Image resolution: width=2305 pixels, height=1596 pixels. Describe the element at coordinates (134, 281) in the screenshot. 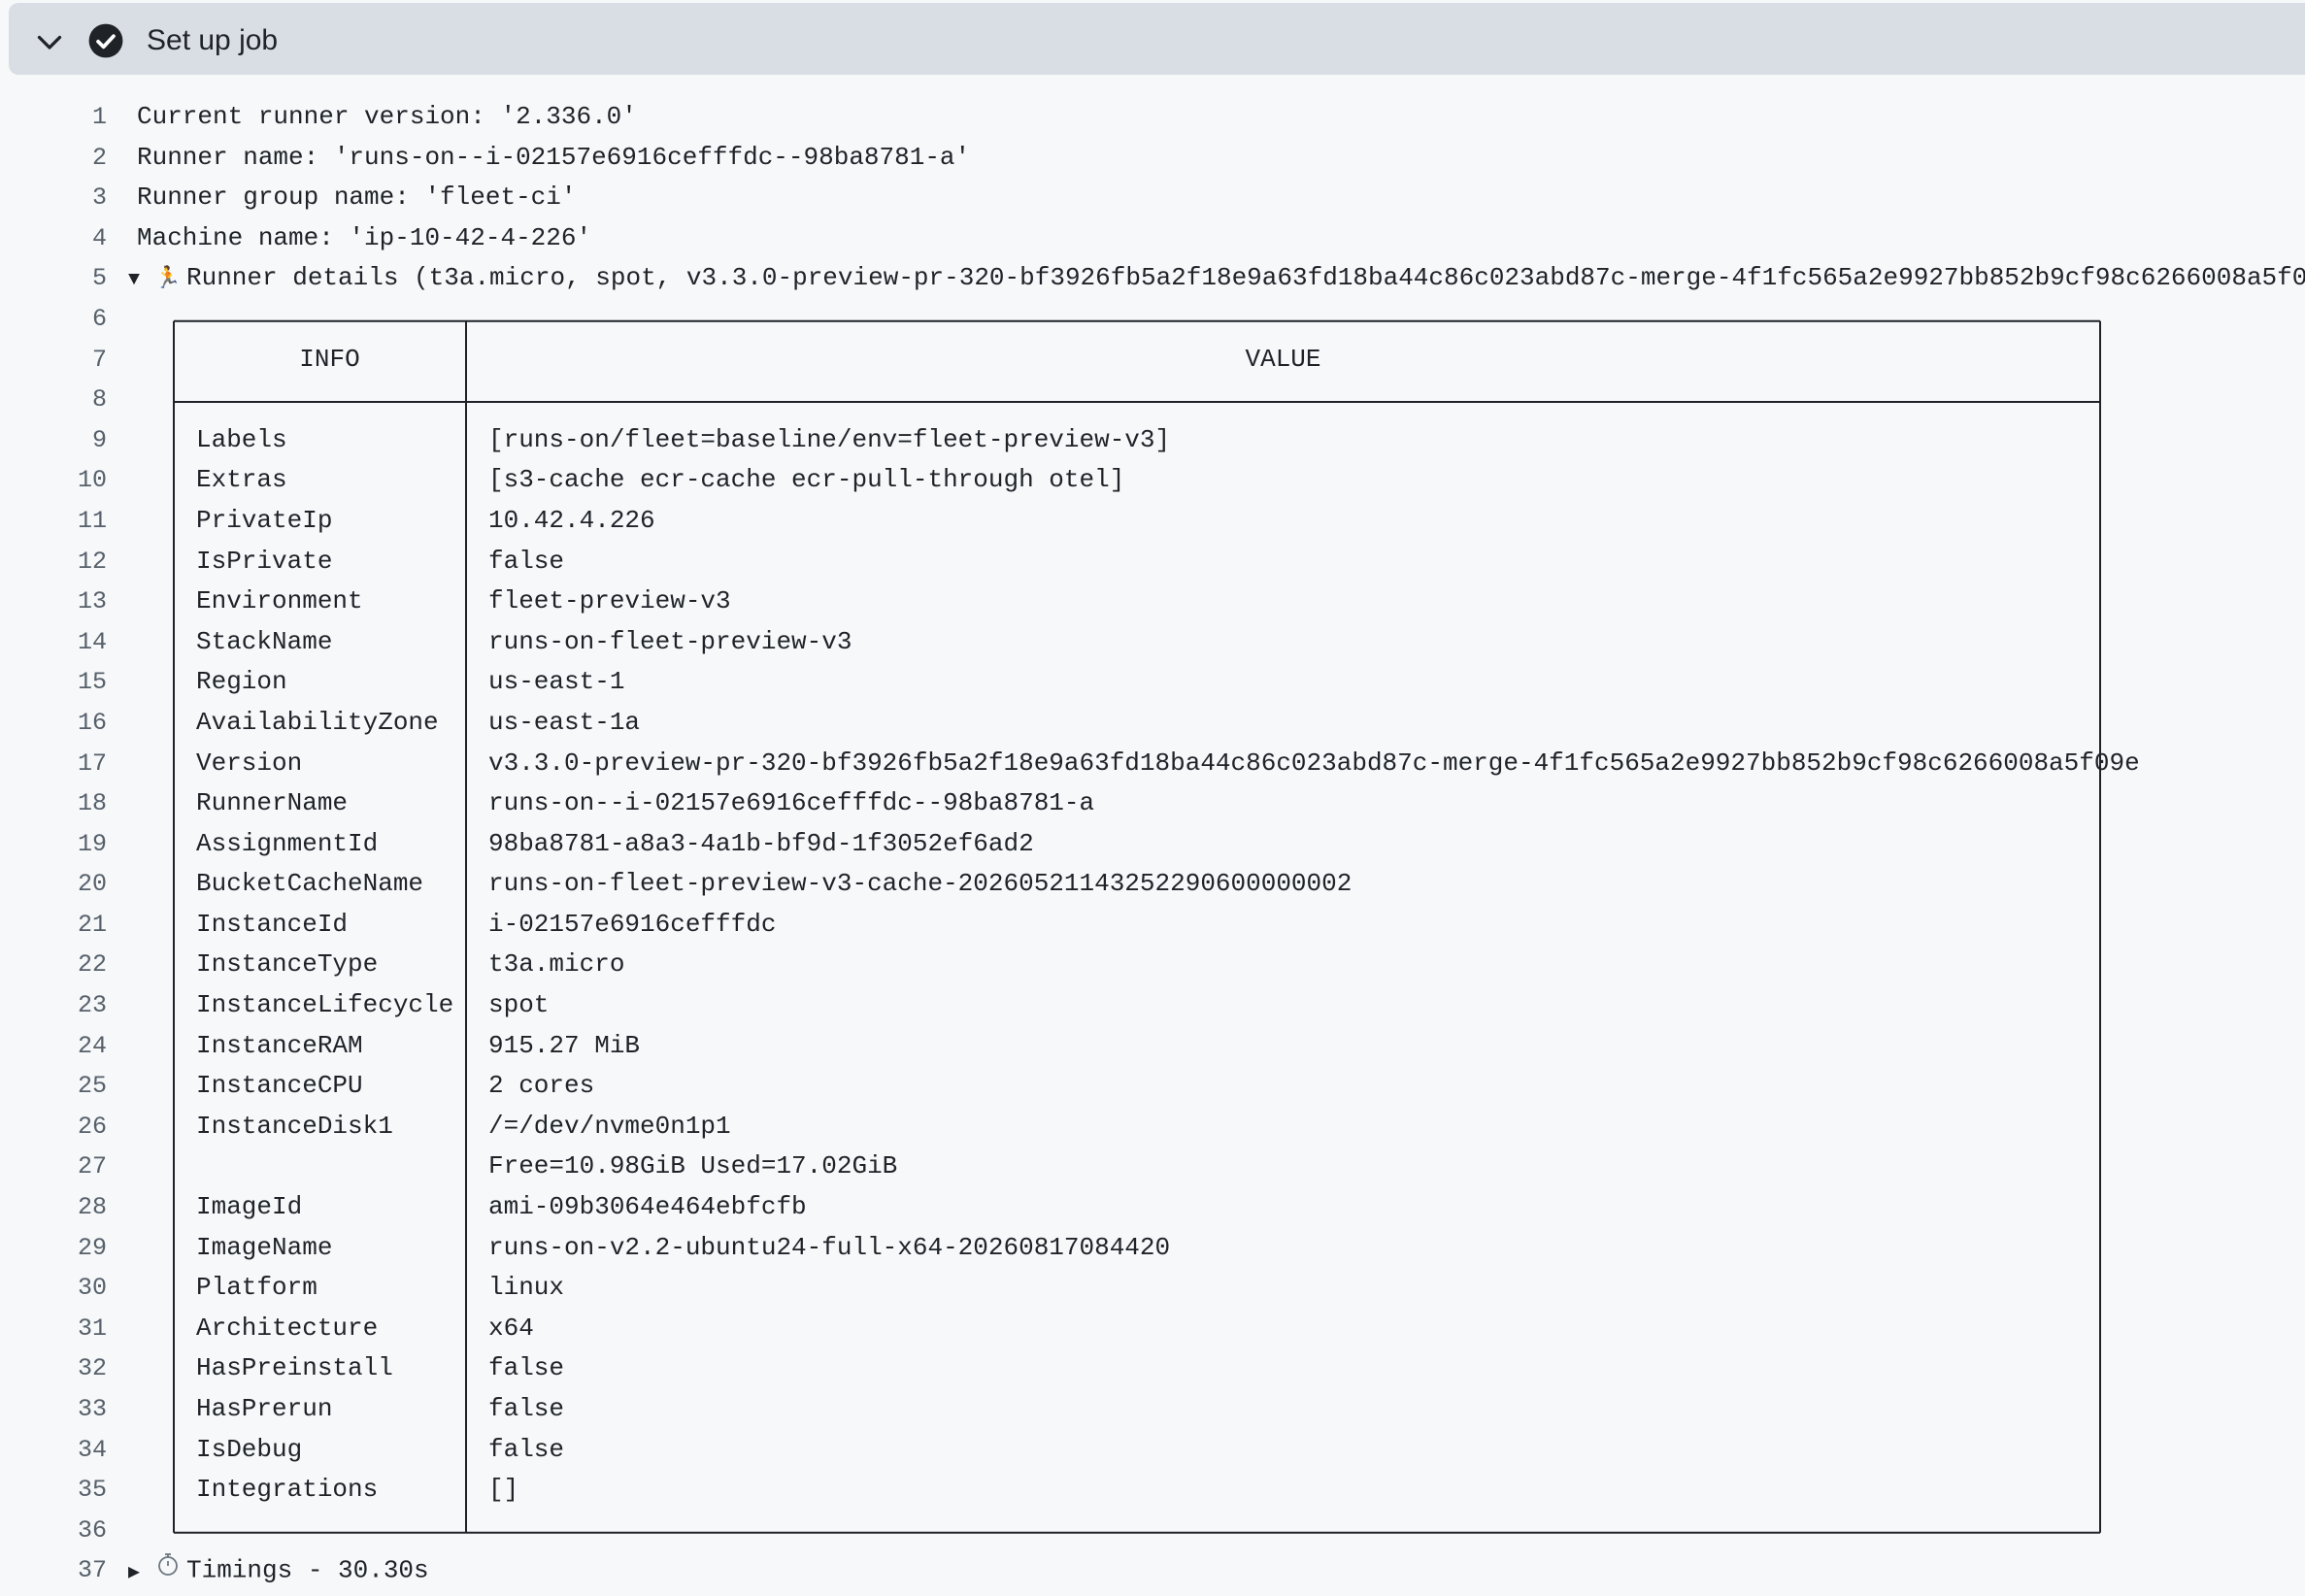

I see `triangle-down-icon: ▼` at that location.